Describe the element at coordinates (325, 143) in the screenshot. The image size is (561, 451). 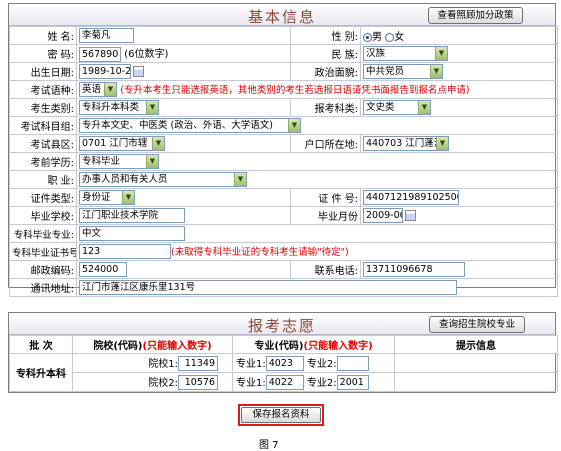
I see `hukou-label: 户口所在地:` at that location.